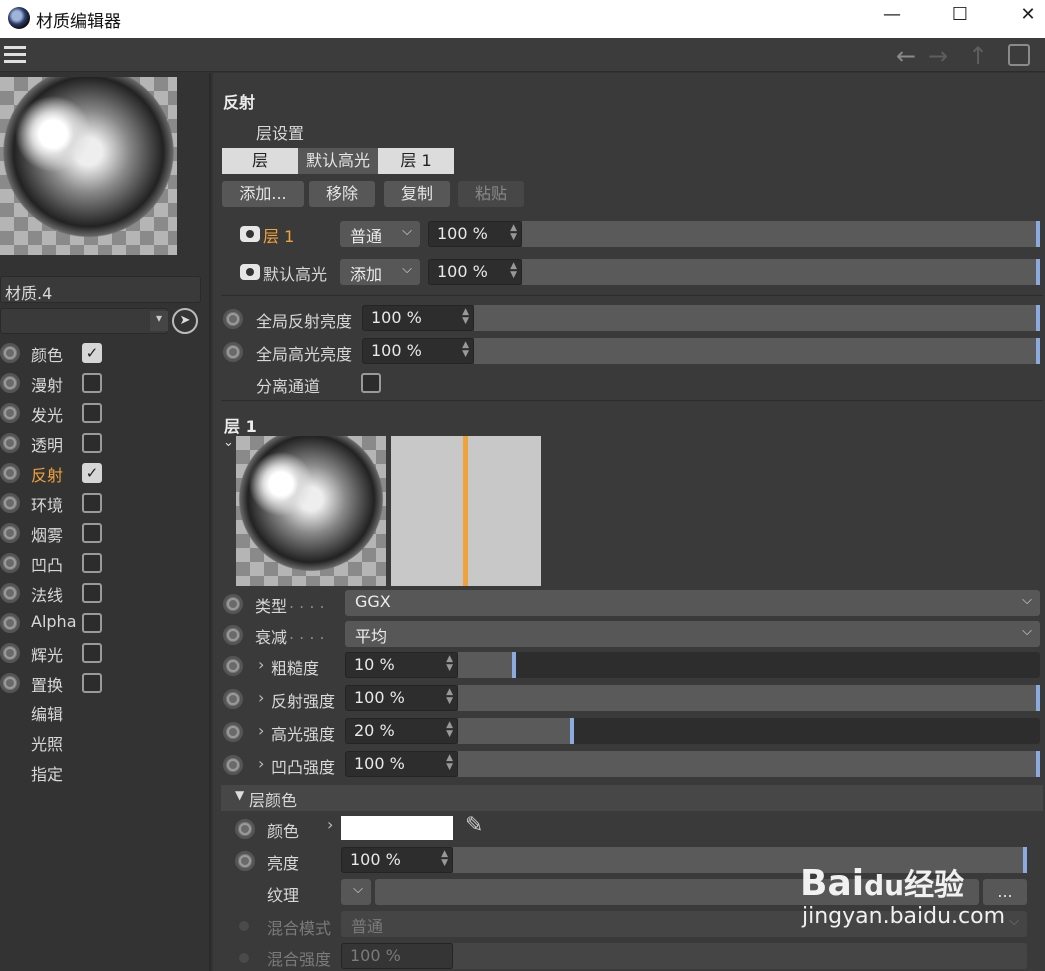 This screenshot has width=1045, height=971. Describe the element at coordinates (692, 634) in the screenshot. I see `falloff-select: 平均 ⌵` at that location.